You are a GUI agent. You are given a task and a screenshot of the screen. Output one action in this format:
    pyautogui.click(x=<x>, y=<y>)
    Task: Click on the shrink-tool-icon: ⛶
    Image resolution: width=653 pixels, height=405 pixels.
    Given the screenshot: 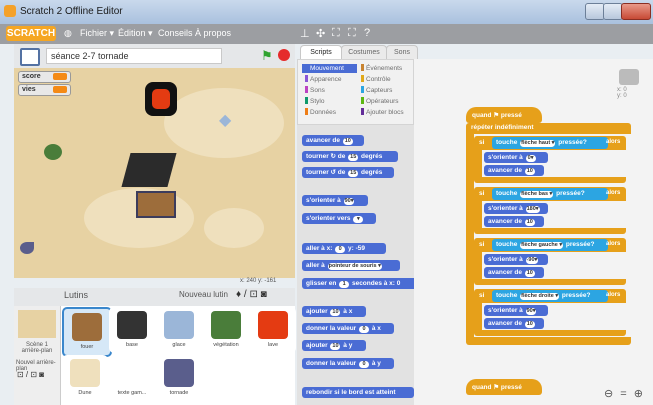 What is the action you would take?
    pyautogui.click(x=352, y=33)
    